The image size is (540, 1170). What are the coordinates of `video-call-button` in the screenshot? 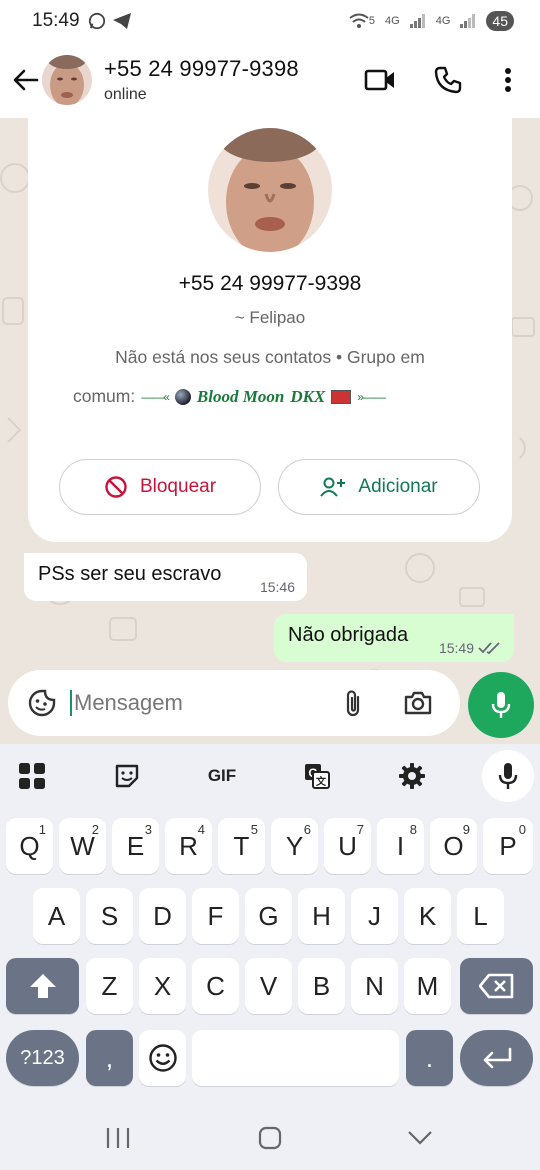 It's located at (380, 80).